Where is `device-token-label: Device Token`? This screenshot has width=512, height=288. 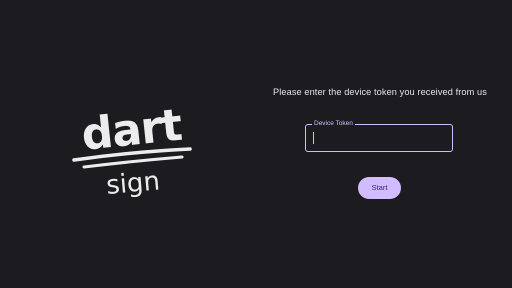 device-token-label: Device Token is located at coordinates (333, 124).